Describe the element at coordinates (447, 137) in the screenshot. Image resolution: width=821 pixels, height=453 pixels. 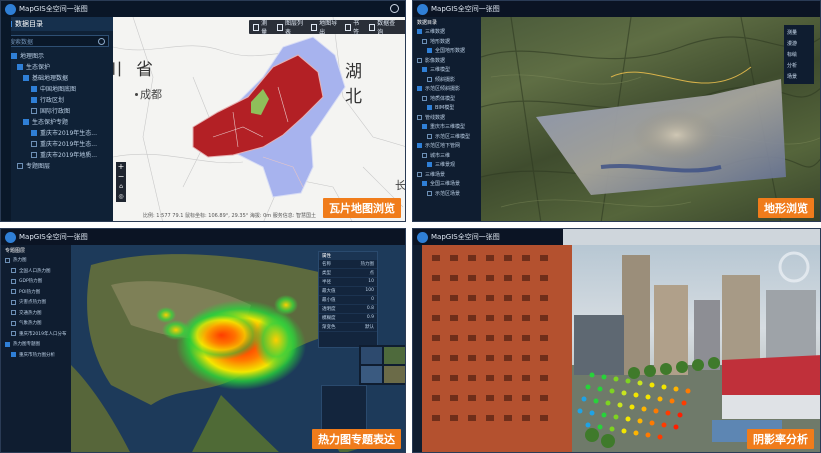
I see `layer-tree-item: 示范区三维模型` at that location.